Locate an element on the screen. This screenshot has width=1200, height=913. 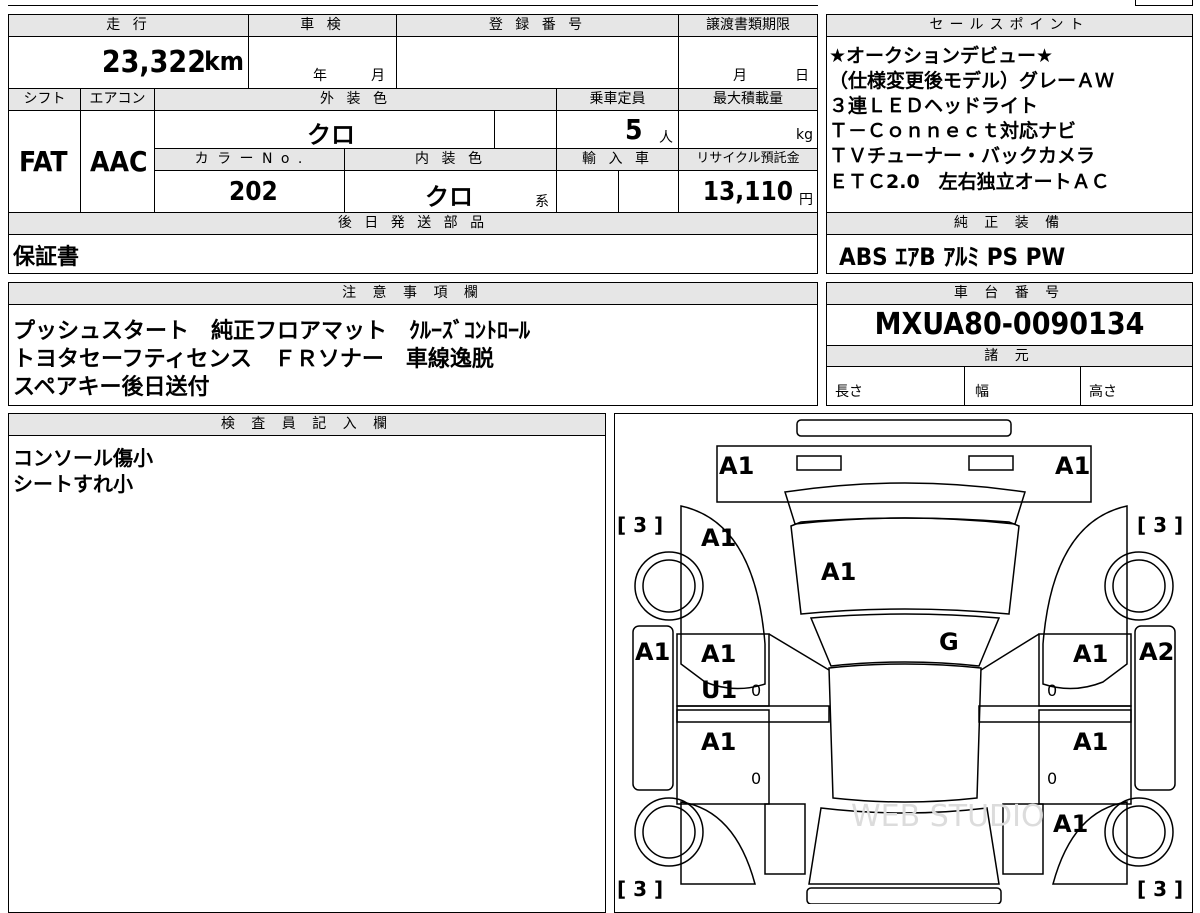
inspector-header: 検 査 員 記 入 欄 is located at coordinates (307, 425).